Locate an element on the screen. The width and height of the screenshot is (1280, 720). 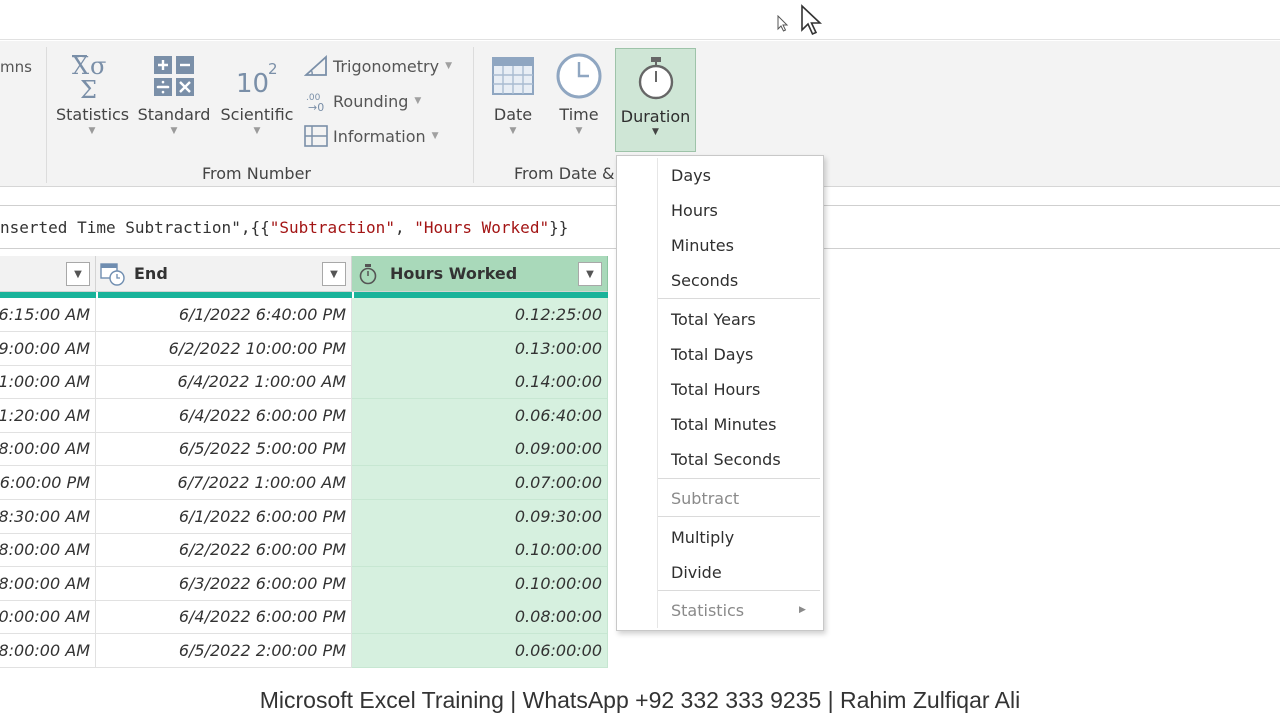
trigonometry-label: Trigonometry is located at coordinates (386, 66).